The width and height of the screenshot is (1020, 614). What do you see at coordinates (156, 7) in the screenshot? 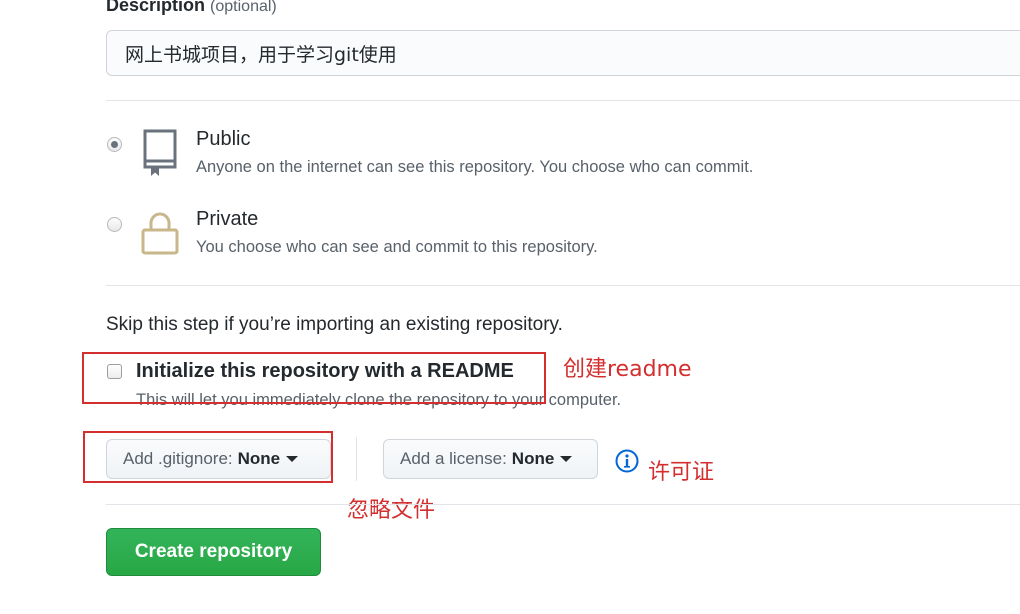
I see `description-label-text: Description` at bounding box center [156, 7].